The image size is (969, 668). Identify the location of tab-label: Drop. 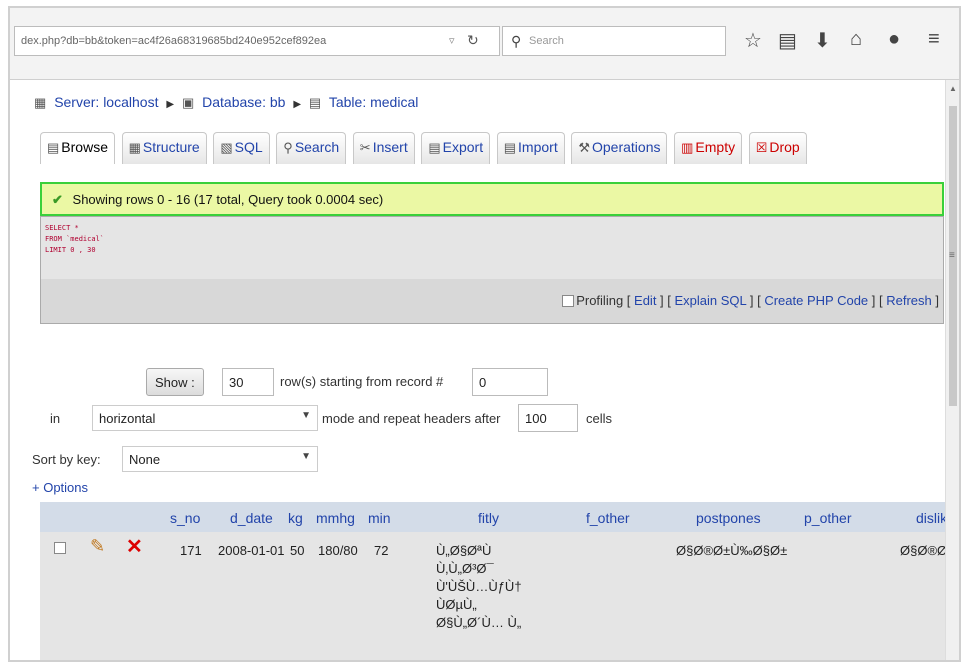
(784, 147).